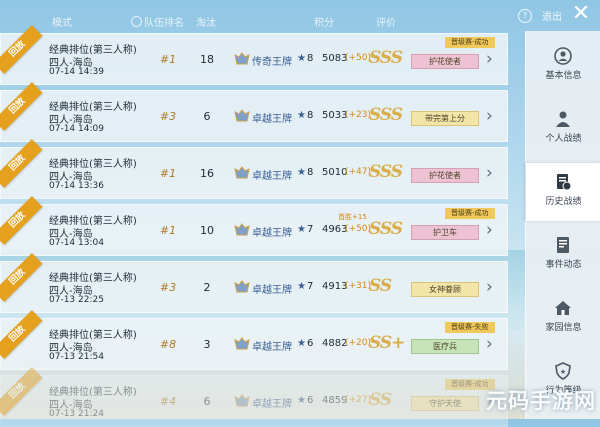 The image size is (600, 427). I want to click on tier-level: 6, so click(310, 400).